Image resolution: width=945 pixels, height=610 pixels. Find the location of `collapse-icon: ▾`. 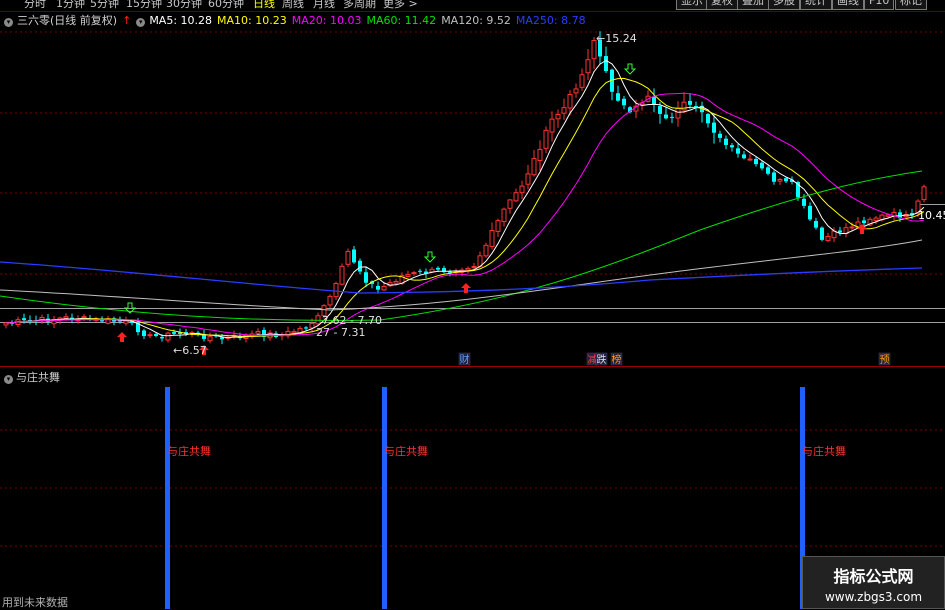

collapse-icon: ▾ is located at coordinates (8, 379).